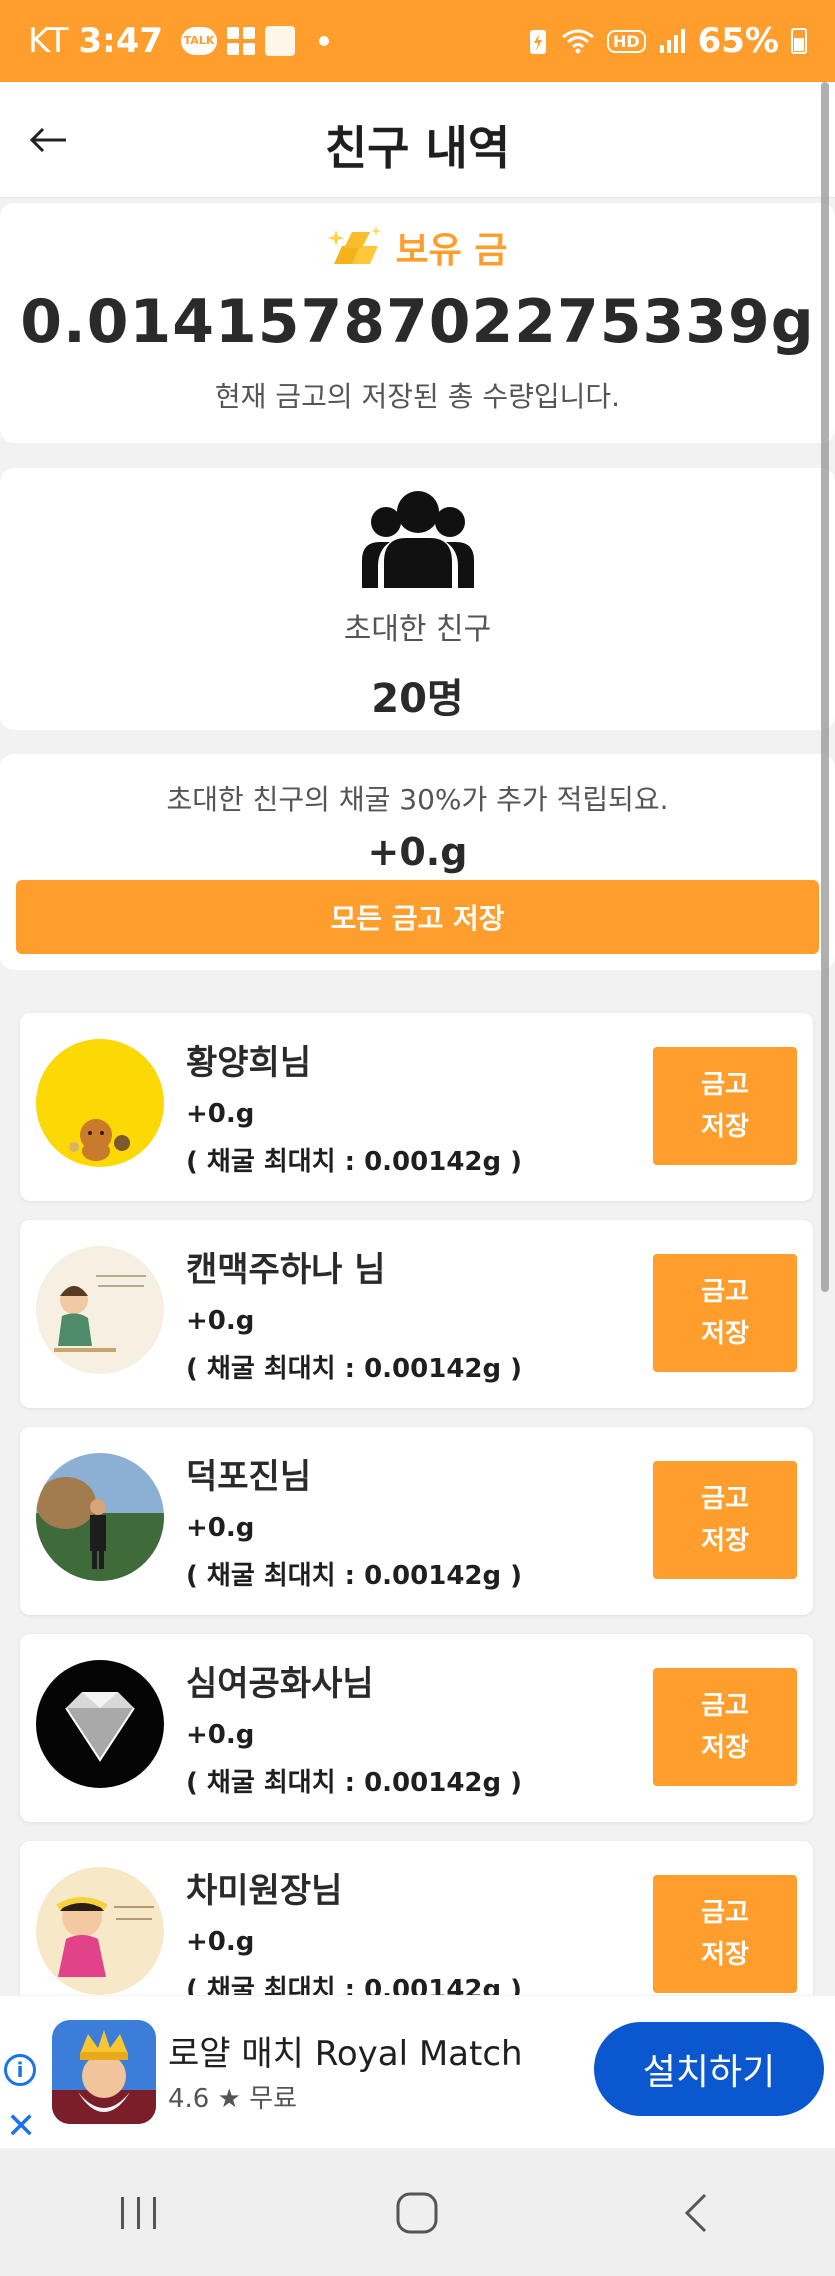 The image size is (835, 2276). I want to click on recent-apps-button, so click(139, 2213).